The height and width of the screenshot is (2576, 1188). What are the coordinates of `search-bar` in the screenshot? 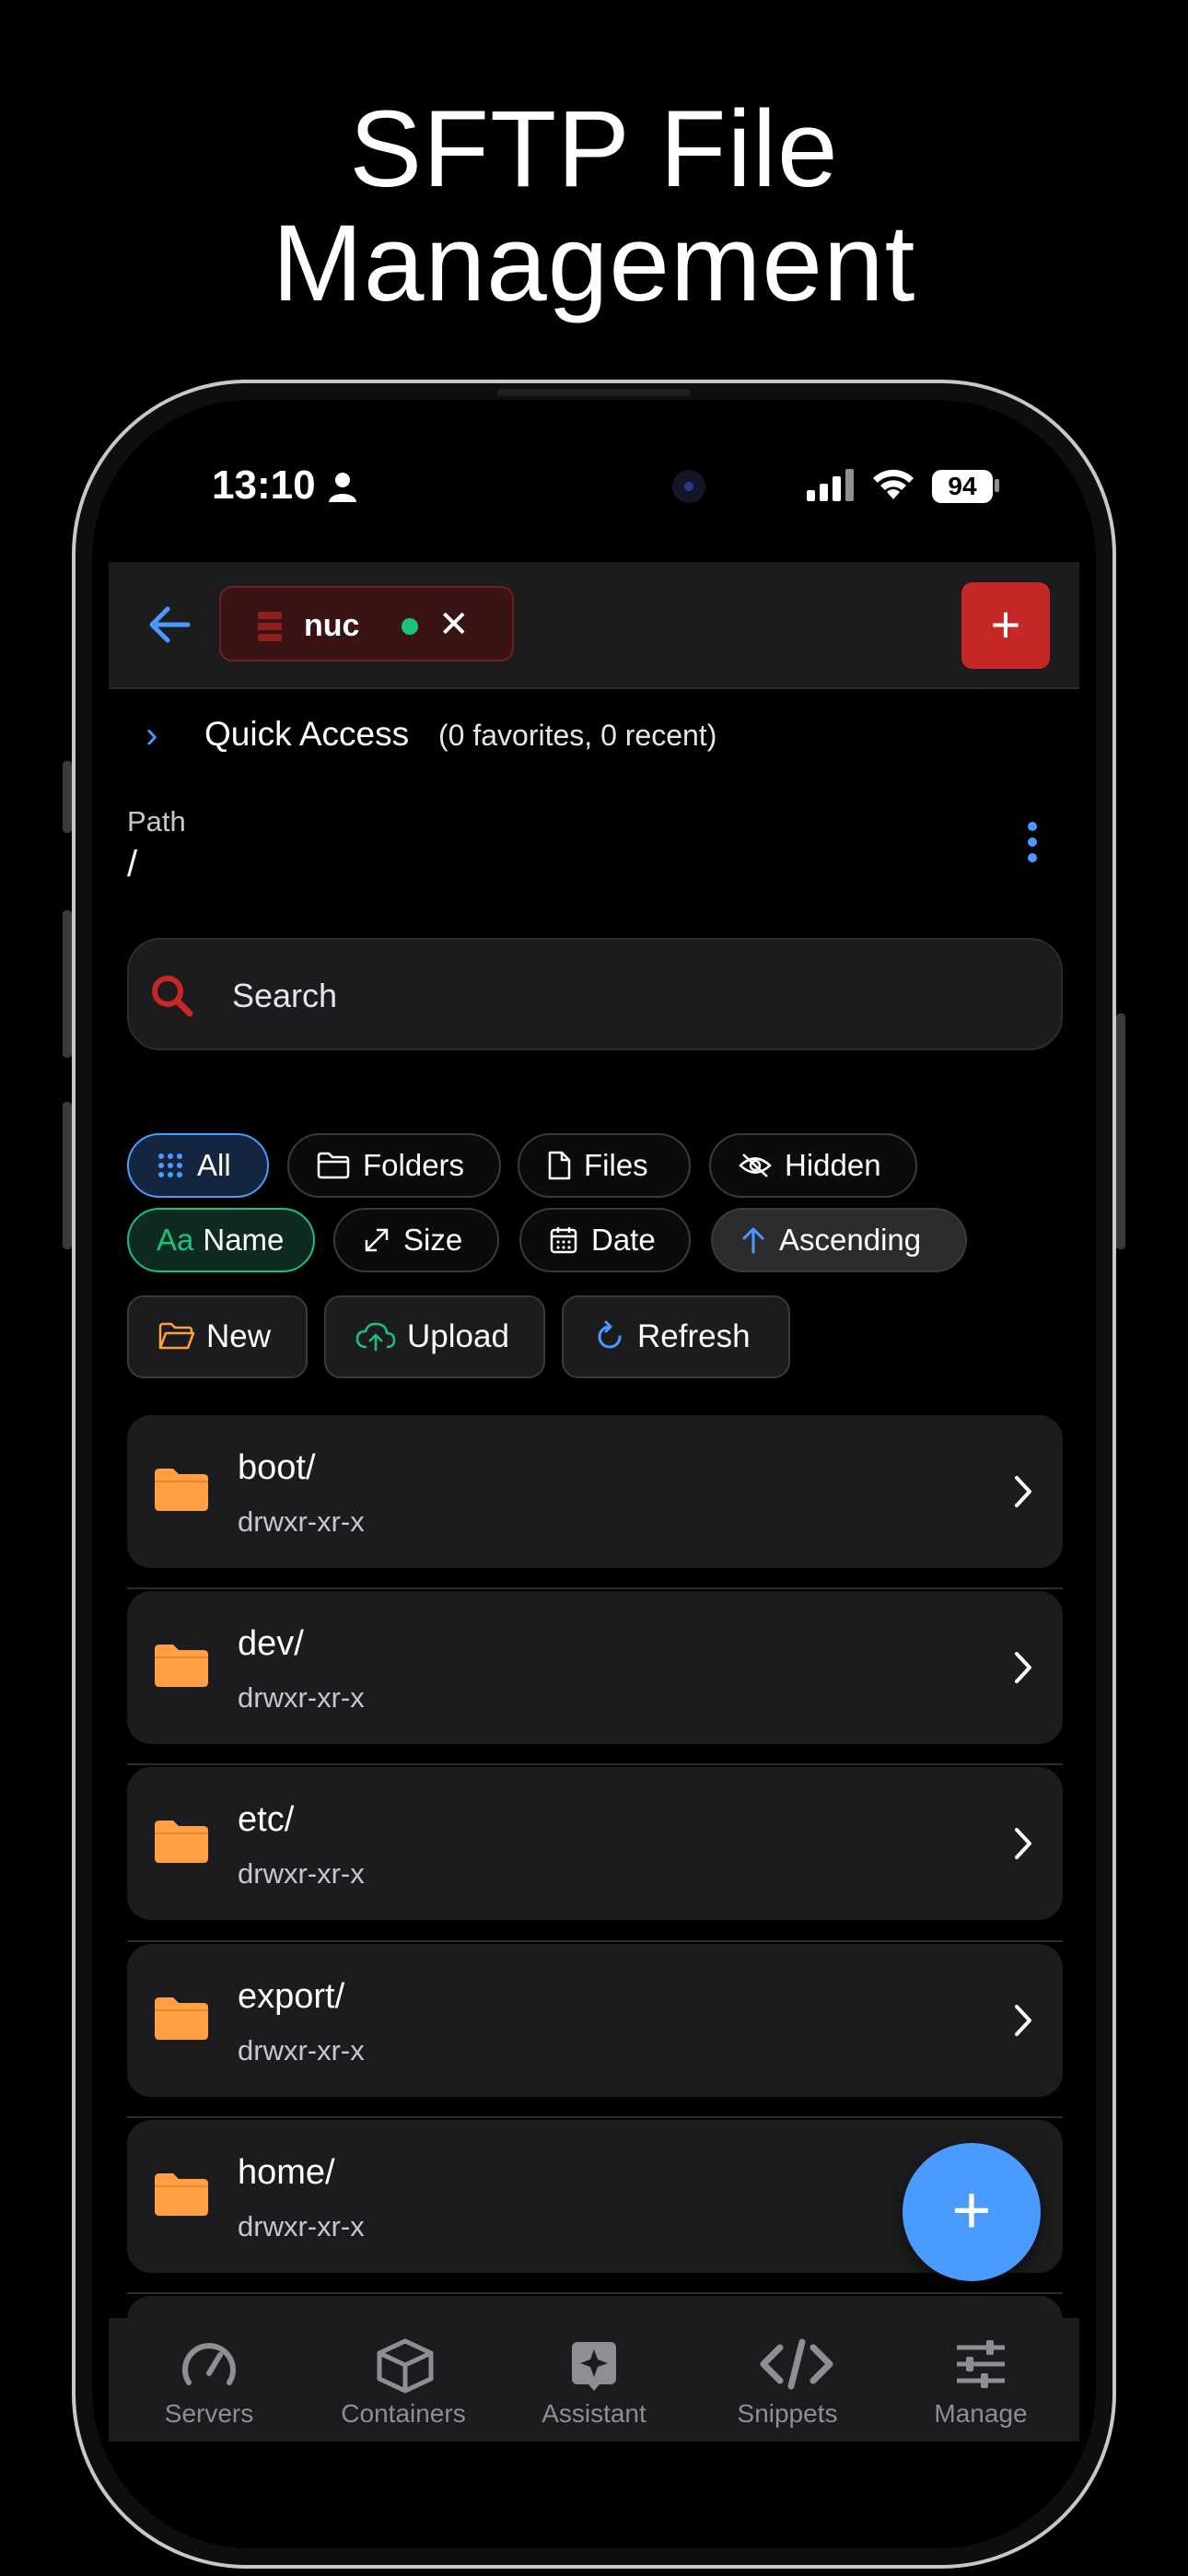 It's located at (595, 994).